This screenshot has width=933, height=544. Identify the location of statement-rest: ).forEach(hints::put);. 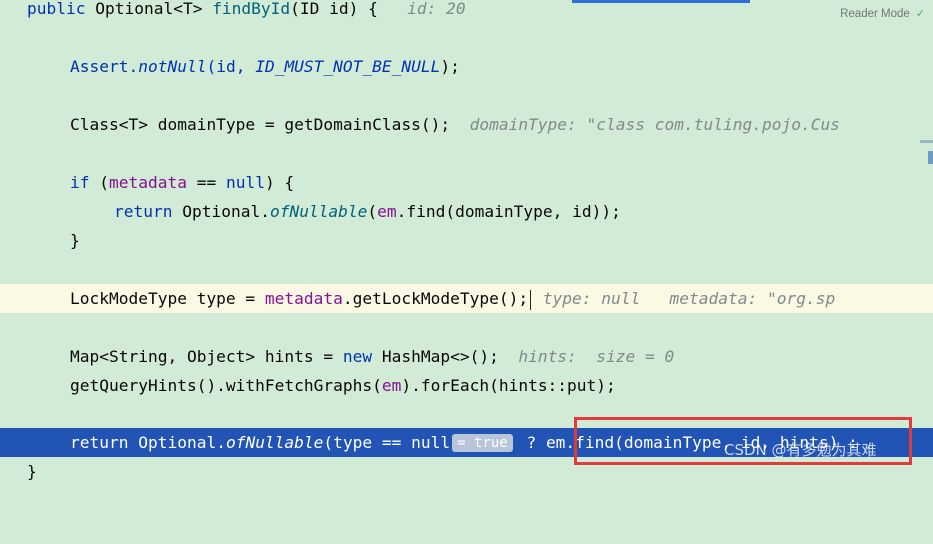
(508, 385).